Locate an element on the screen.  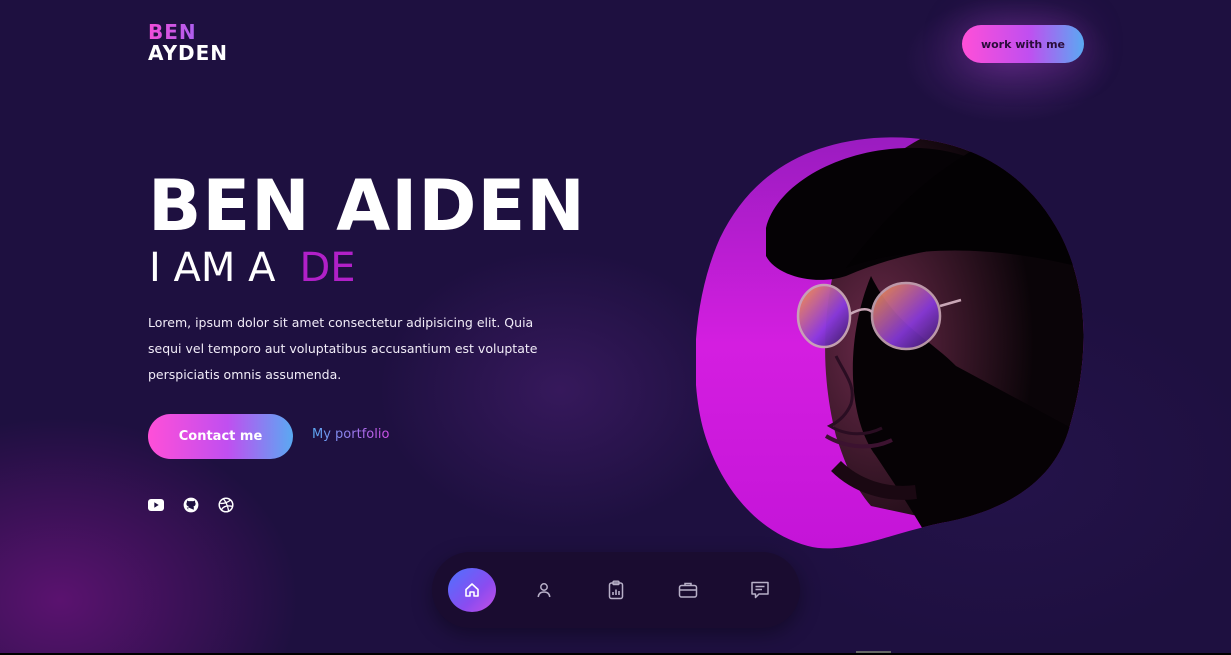
youtube-icon is located at coordinates (156, 505).